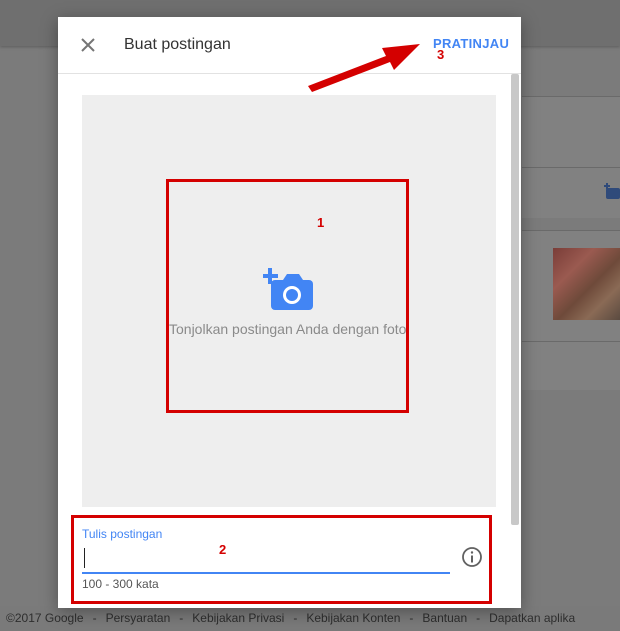  I want to click on background-camera-icon, so click(612, 191).